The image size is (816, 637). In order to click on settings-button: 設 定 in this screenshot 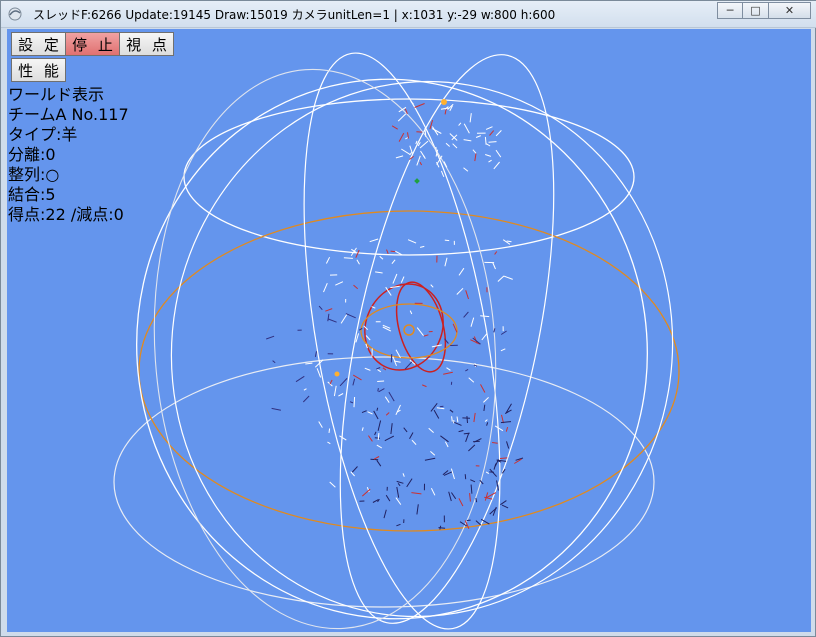, I will do `click(38, 44)`.